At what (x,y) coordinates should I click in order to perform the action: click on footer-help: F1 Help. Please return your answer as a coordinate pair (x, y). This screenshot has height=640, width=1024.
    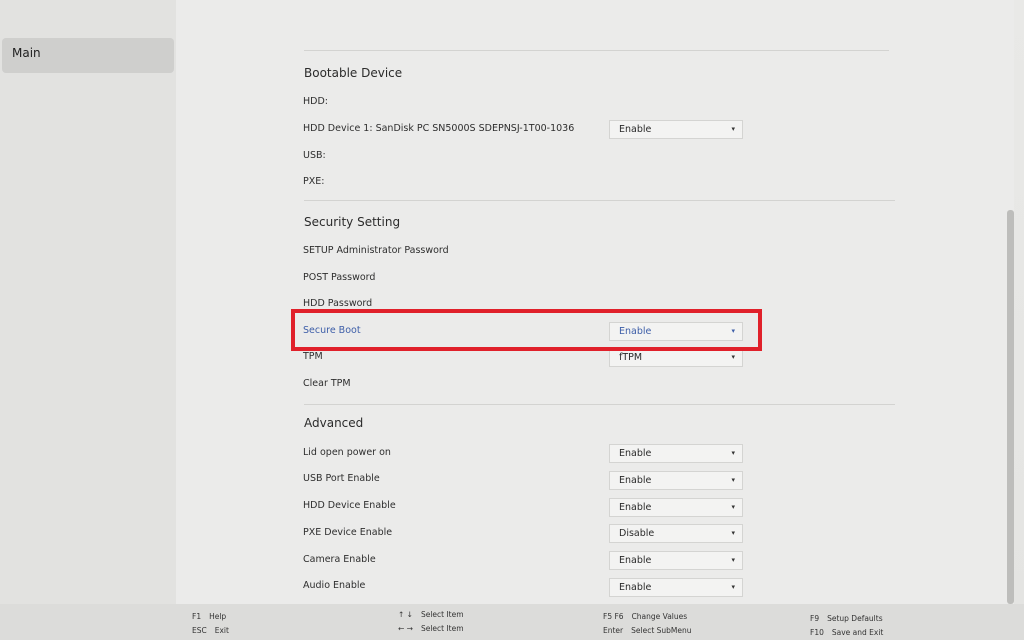
    Looking at the image, I should click on (209, 616).